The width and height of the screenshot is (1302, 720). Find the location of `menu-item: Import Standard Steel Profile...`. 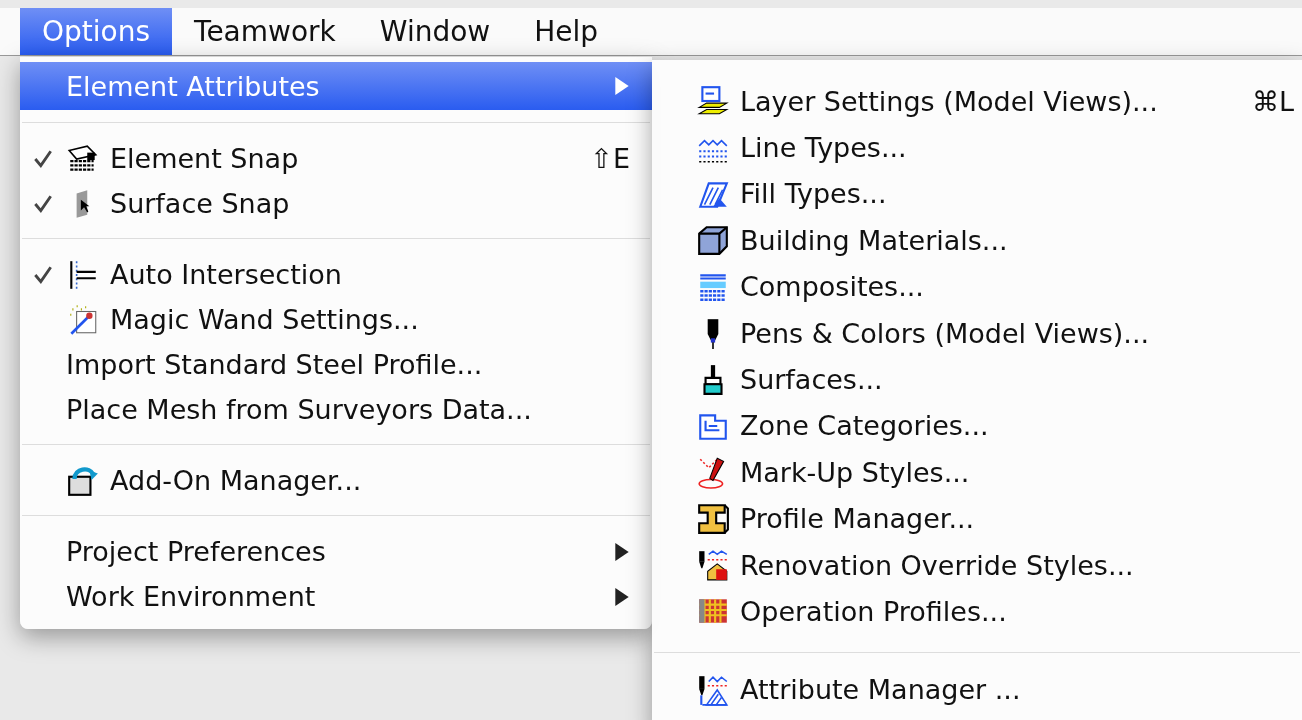

menu-item: Import Standard Steel Profile... is located at coordinates (336, 364).